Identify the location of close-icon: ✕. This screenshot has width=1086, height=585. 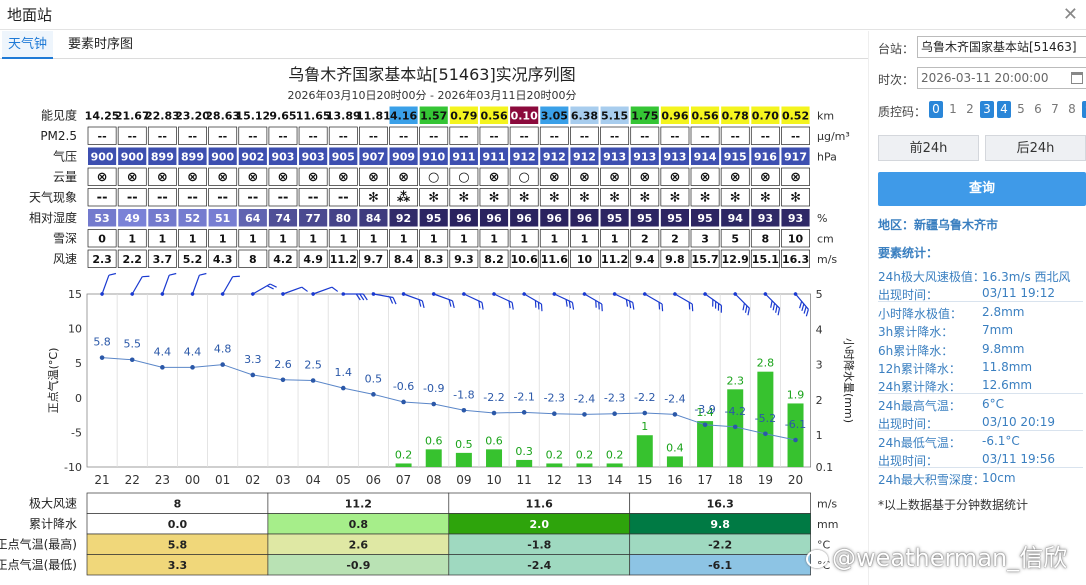
(1070, 14).